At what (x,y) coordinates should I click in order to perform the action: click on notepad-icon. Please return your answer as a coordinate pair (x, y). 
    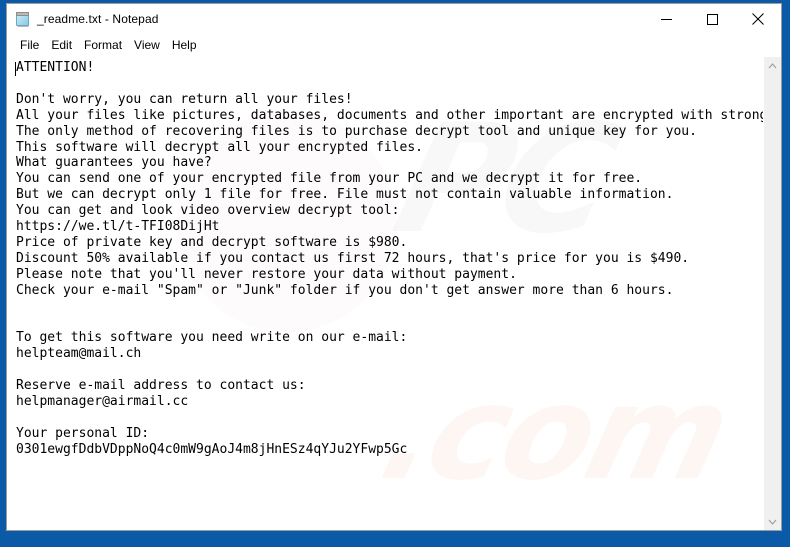
    Looking at the image, I should click on (23, 19).